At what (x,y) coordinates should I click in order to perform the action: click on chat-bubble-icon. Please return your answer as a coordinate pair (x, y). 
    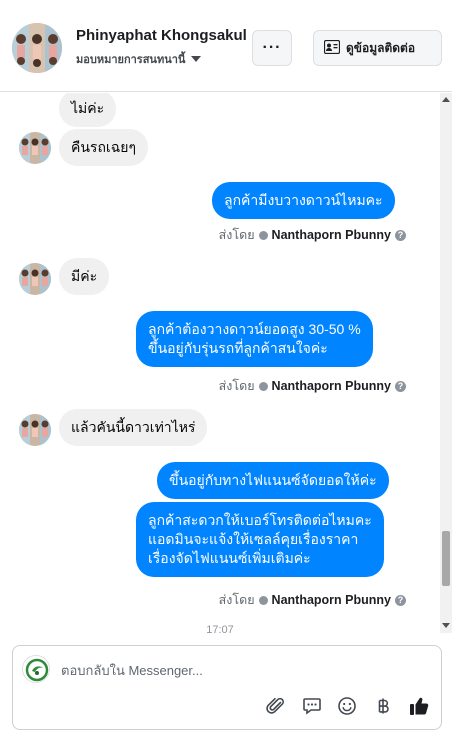
    Looking at the image, I should click on (312, 706).